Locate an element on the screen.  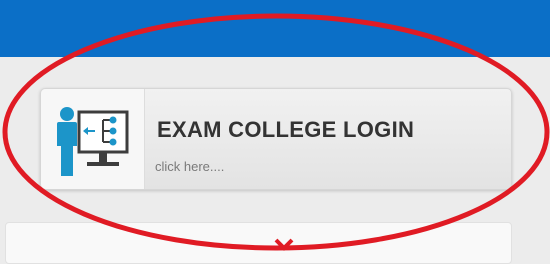
card-title: EXAM COLLEGE LOGIN is located at coordinates (286, 129).